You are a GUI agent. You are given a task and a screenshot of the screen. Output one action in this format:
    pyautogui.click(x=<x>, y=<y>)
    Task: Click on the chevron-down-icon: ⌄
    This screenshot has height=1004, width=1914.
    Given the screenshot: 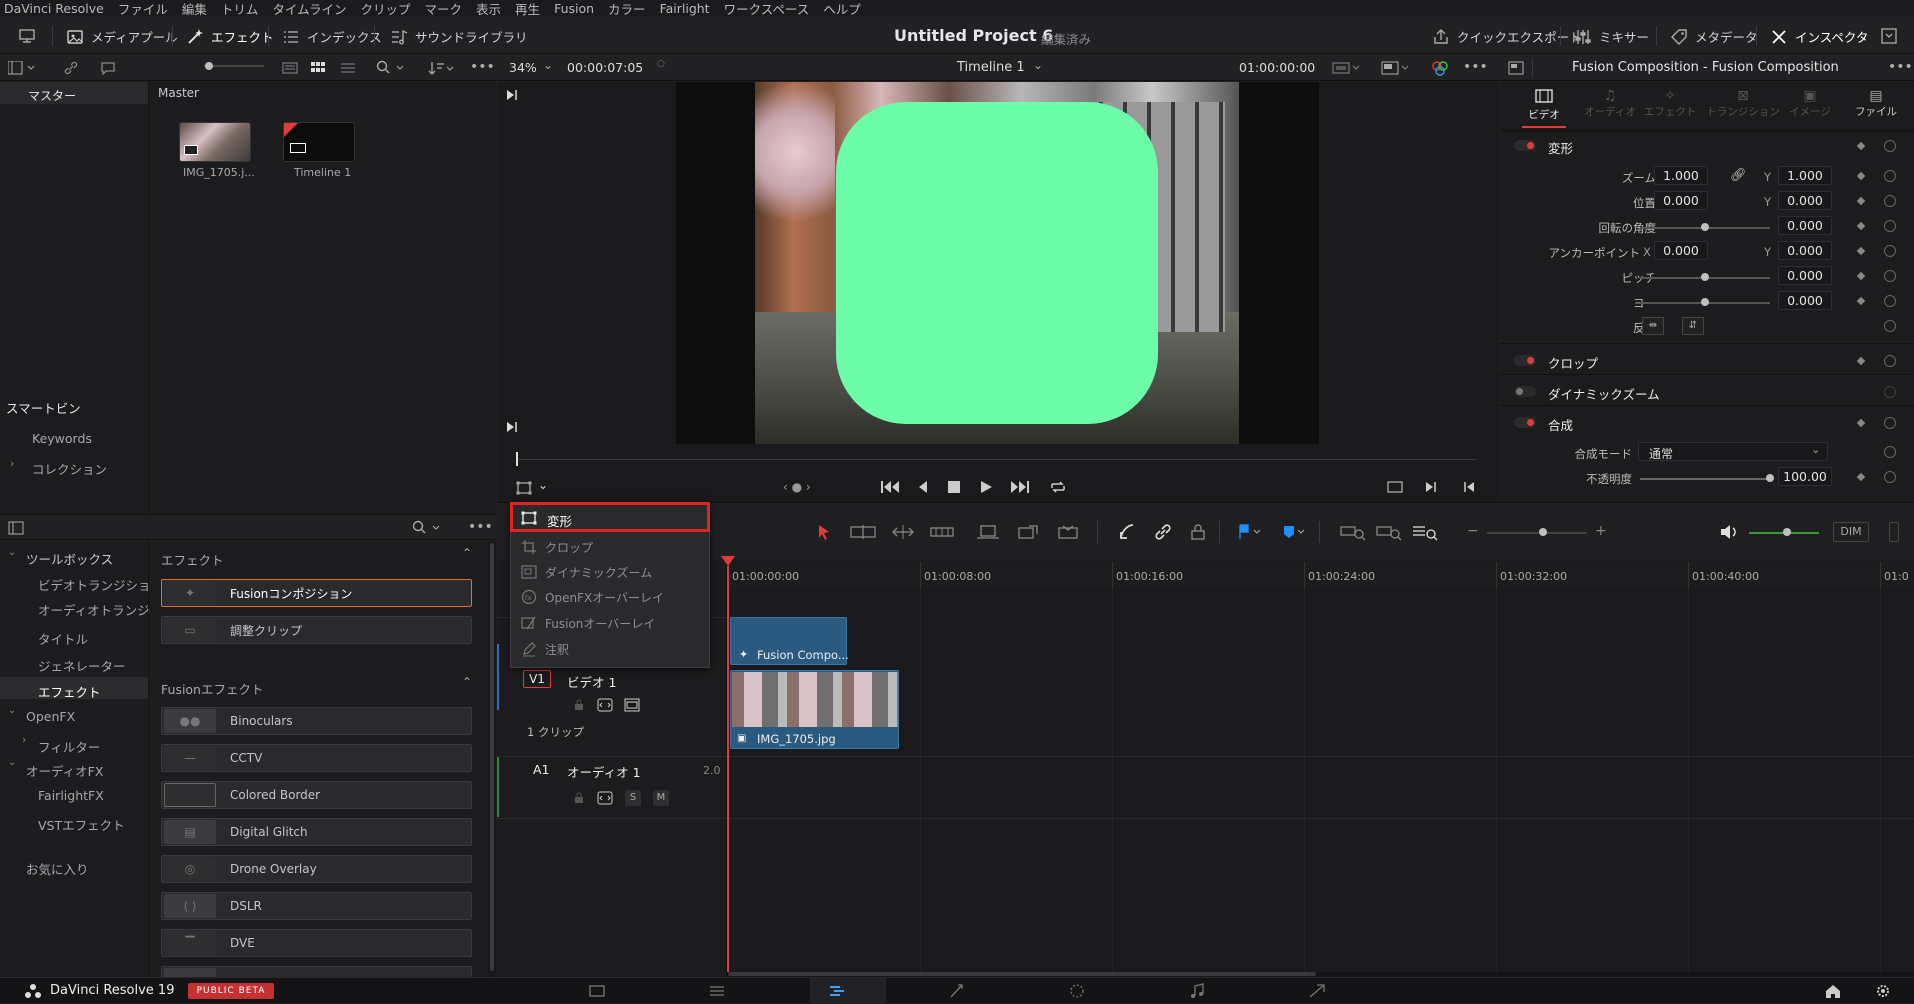 What is the action you would take?
    pyautogui.click(x=548, y=65)
    